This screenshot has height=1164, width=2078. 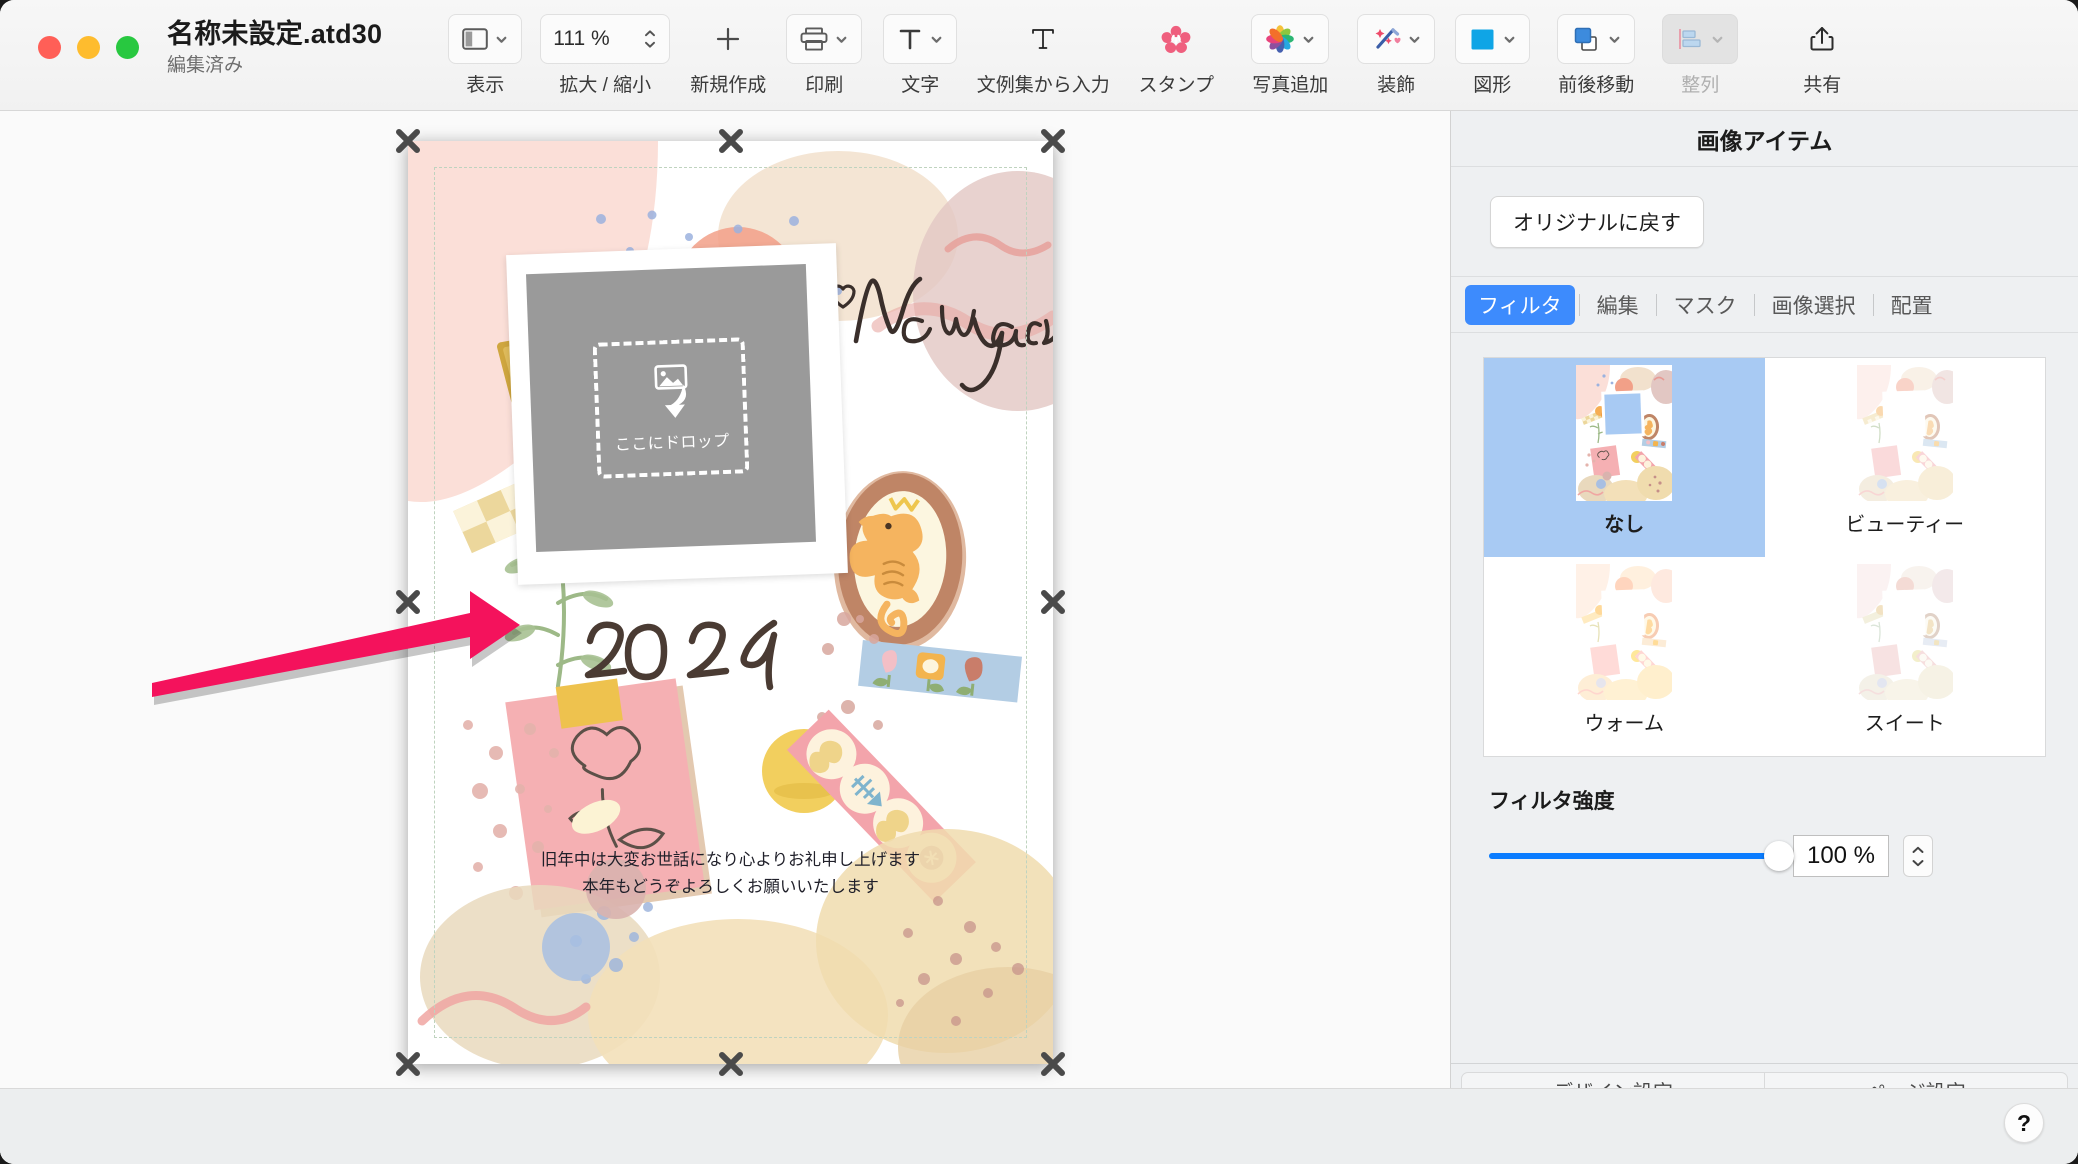 I want to click on view-button, so click(x=485, y=39).